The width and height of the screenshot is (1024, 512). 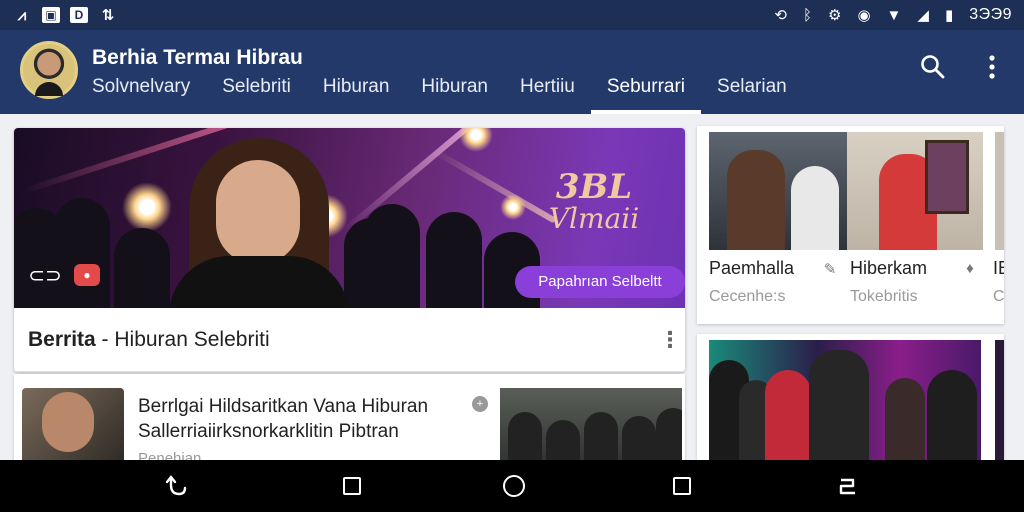 What do you see at coordinates (889, 268) in the screenshot?
I see `side-label-2: Hiberkam` at bounding box center [889, 268].